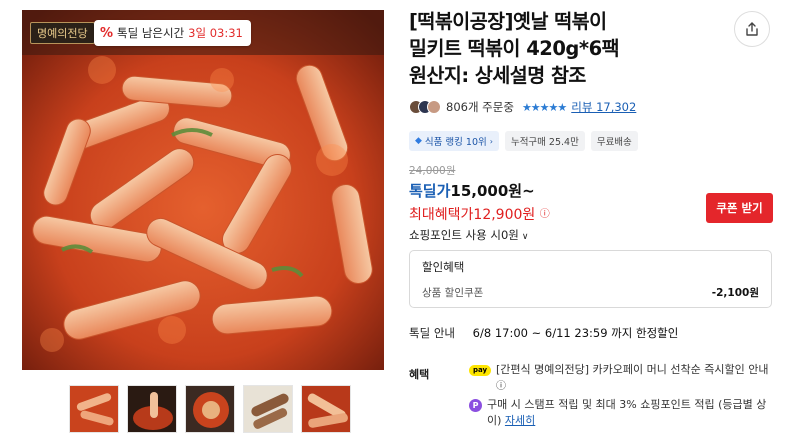 This screenshot has height=434, width=800. What do you see at coordinates (632, 377) in the screenshot?
I see `benefit-text: [간편식 명예의전당] 카카오페이 머니 선착순 즉시할인 안내 ⓘ` at bounding box center [632, 377].